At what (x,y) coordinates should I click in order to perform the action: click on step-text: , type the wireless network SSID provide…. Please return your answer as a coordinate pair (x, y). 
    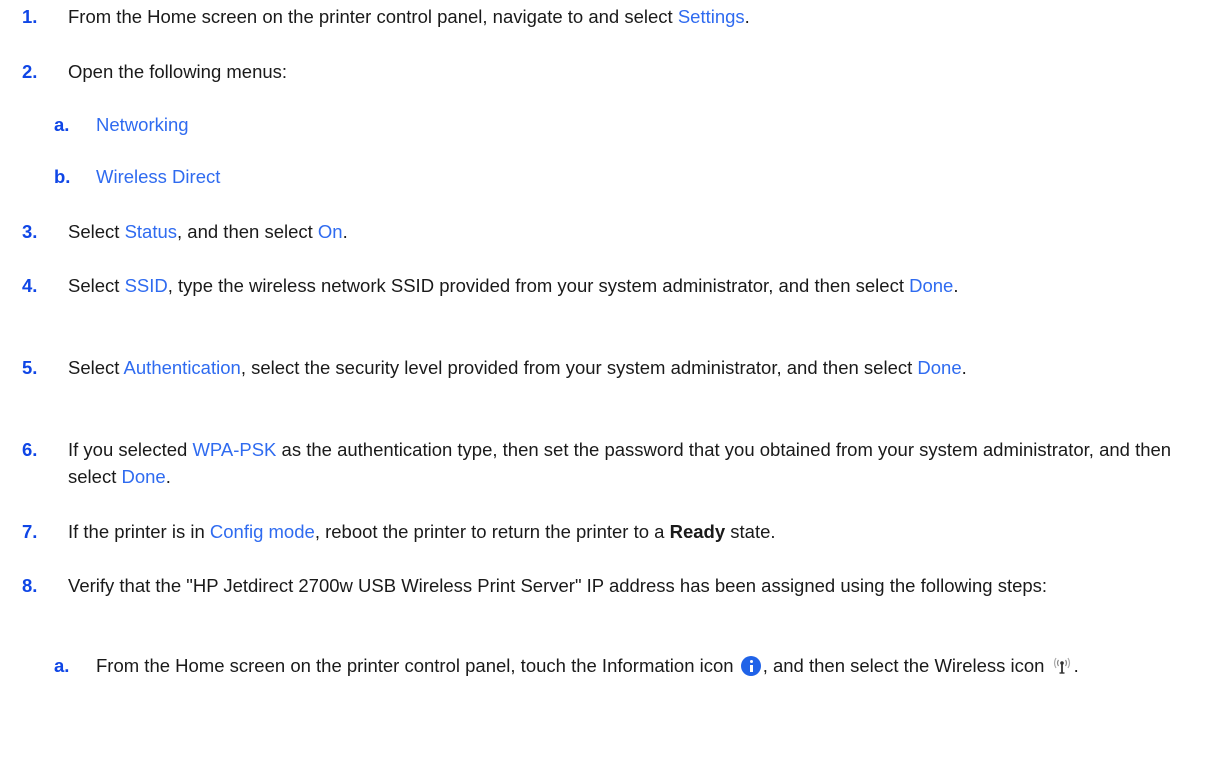
    Looking at the image, I should click on (538, 285).